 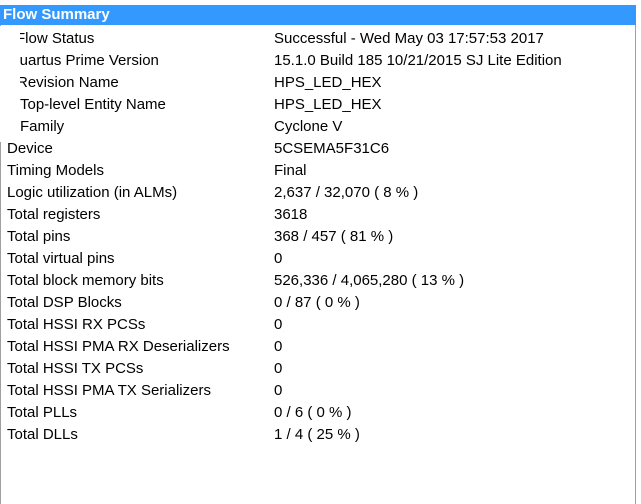 I want to click on row-label: Flow Status, so click(x=55, y=38).